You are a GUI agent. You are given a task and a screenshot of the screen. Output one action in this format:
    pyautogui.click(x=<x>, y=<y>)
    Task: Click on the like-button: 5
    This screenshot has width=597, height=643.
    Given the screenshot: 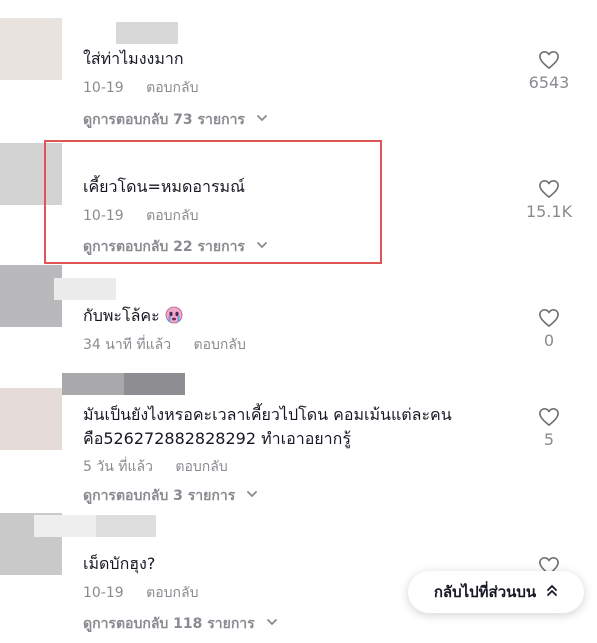 What is the action you would take?
    pyautogui.click(x=549, y=429)
    